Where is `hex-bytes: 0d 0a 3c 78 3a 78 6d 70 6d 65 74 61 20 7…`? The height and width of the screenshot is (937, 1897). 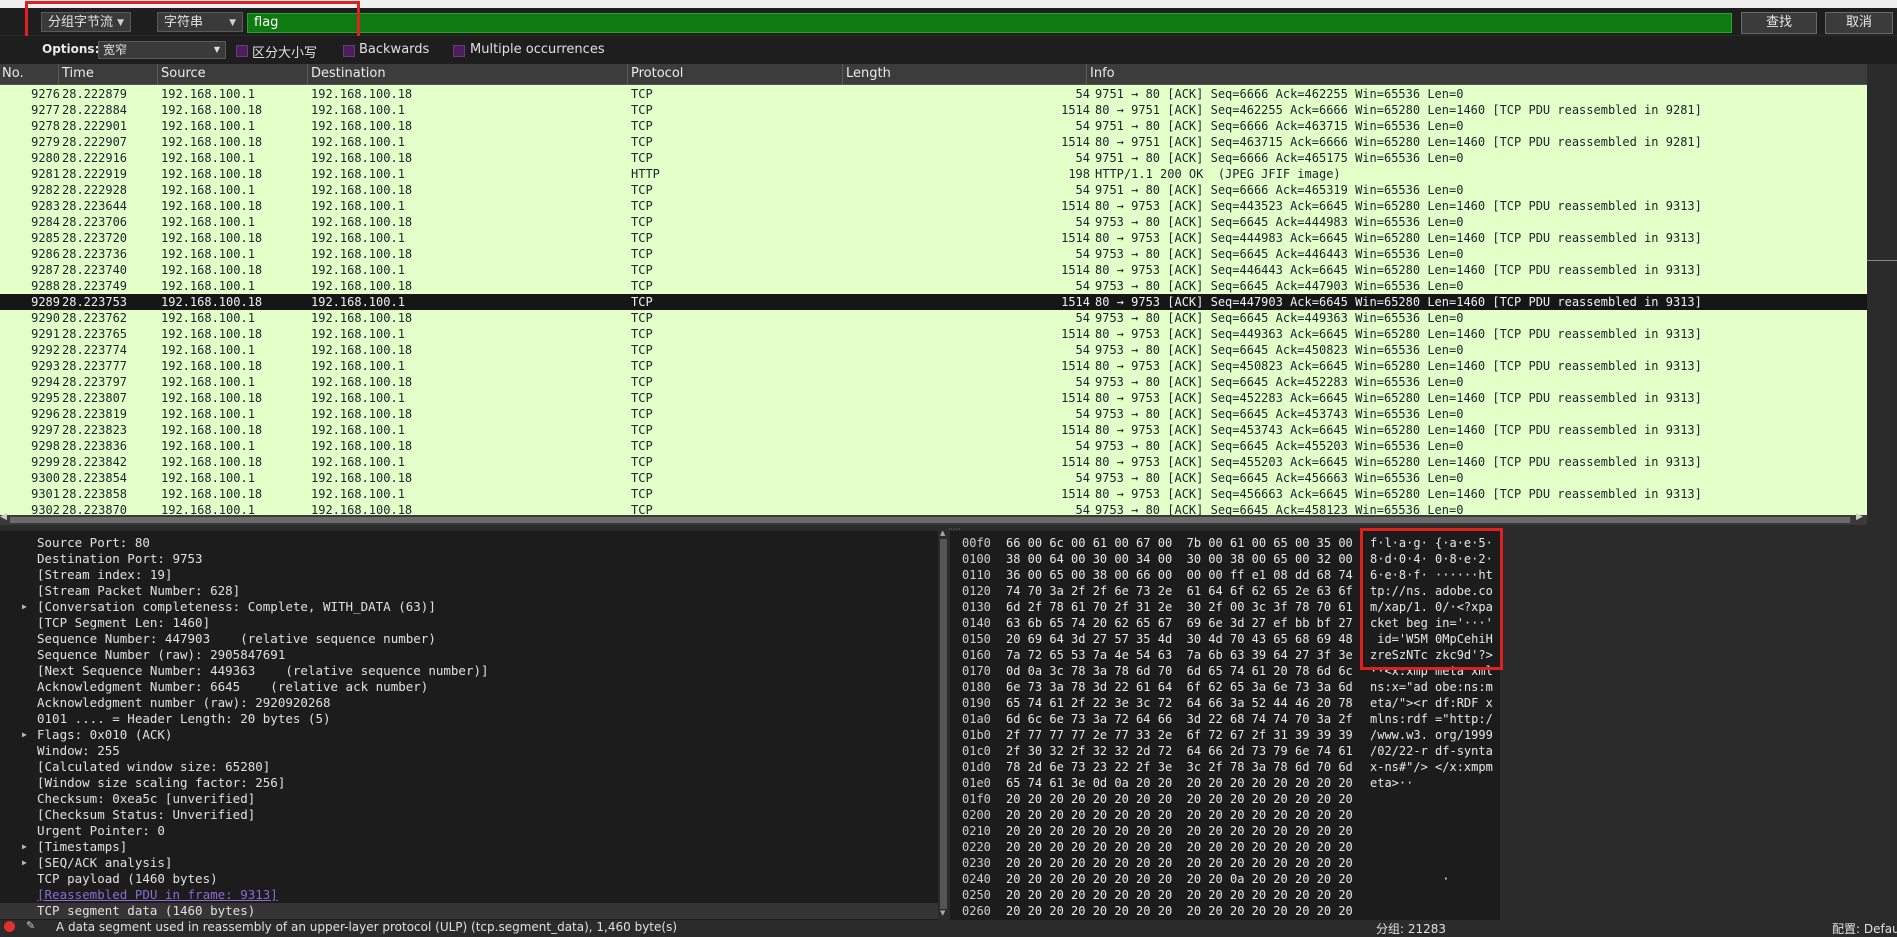 hex-bytes: 0d 0a 3c 78 3a 78 6d 70 6d 65 74 61 20 7… is located at coordinates (1179, 671).